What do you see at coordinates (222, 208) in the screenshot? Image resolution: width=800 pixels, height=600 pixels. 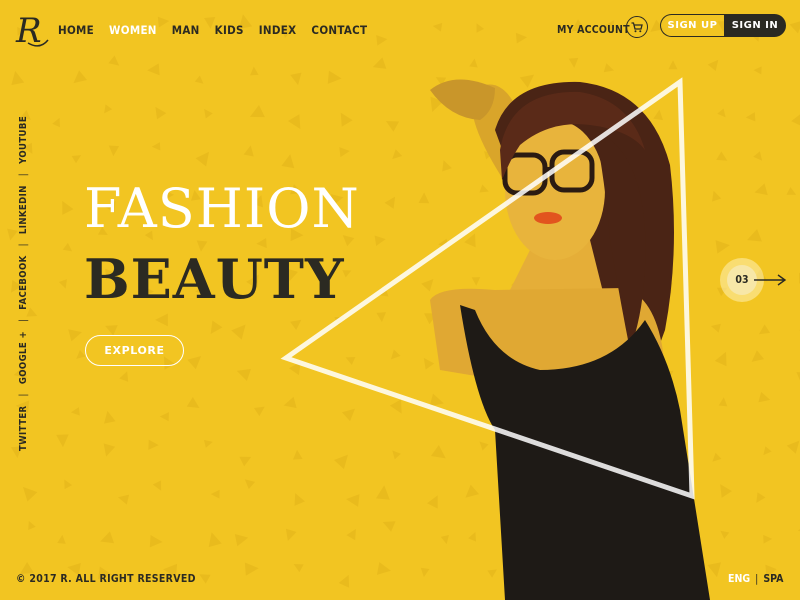 I see `hero-title: FASHION` at bounding box center [222, 208].